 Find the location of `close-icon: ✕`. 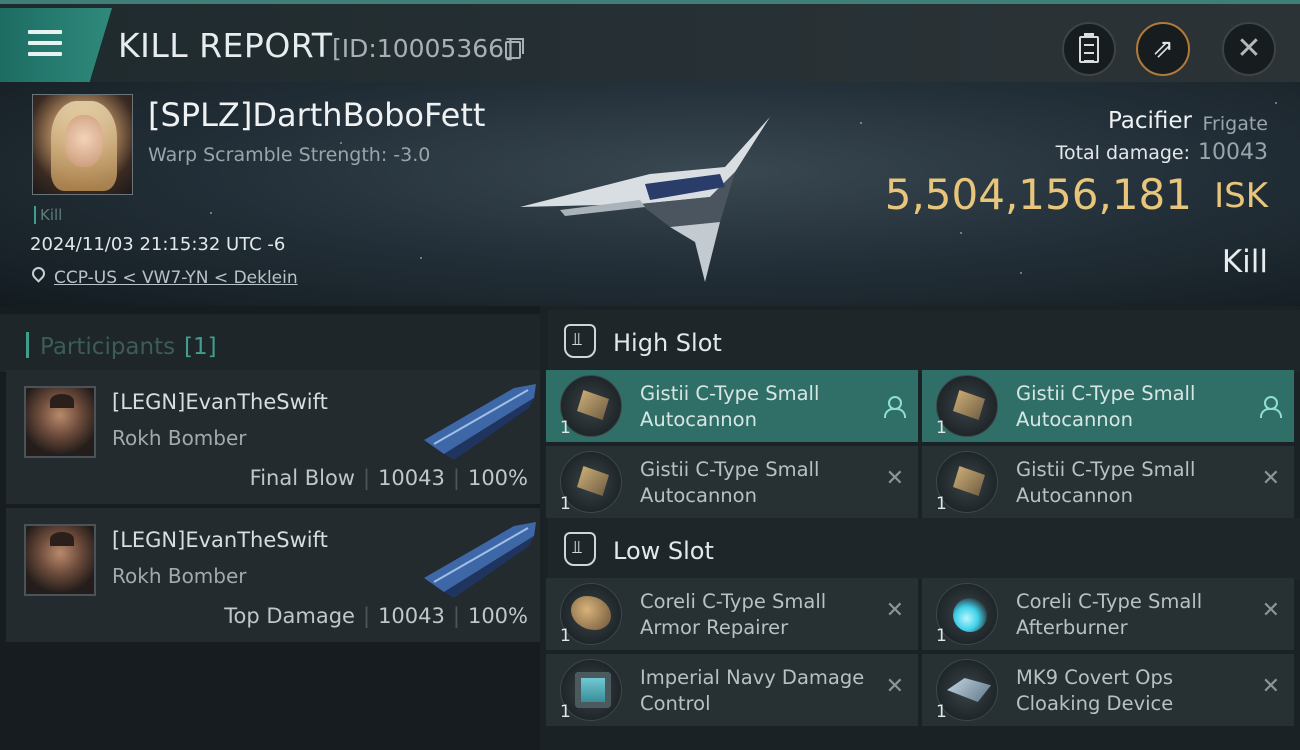

close-icon: ✕ is located at coordinates (1249, 48).